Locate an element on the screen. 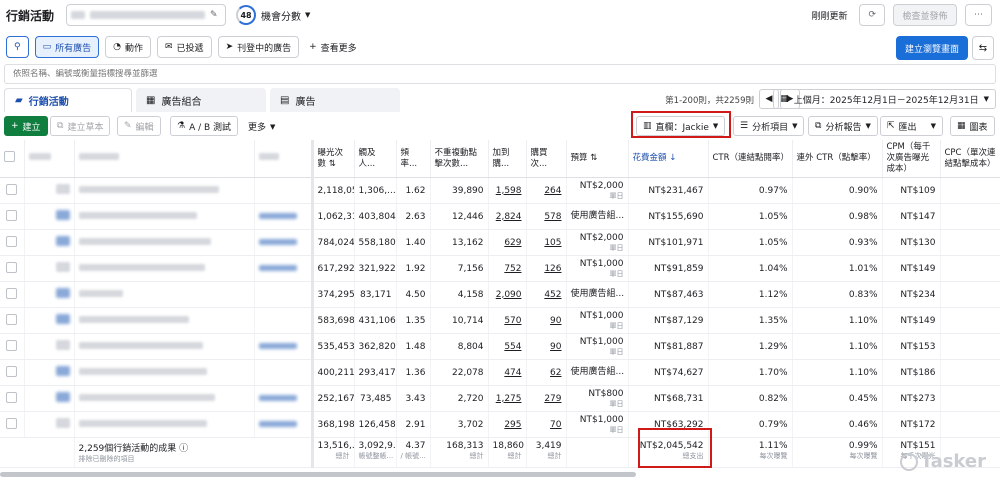 The image size is (1000, 478). review-publish-button: 檢查並發佈 is located at coordinates (925, 15).